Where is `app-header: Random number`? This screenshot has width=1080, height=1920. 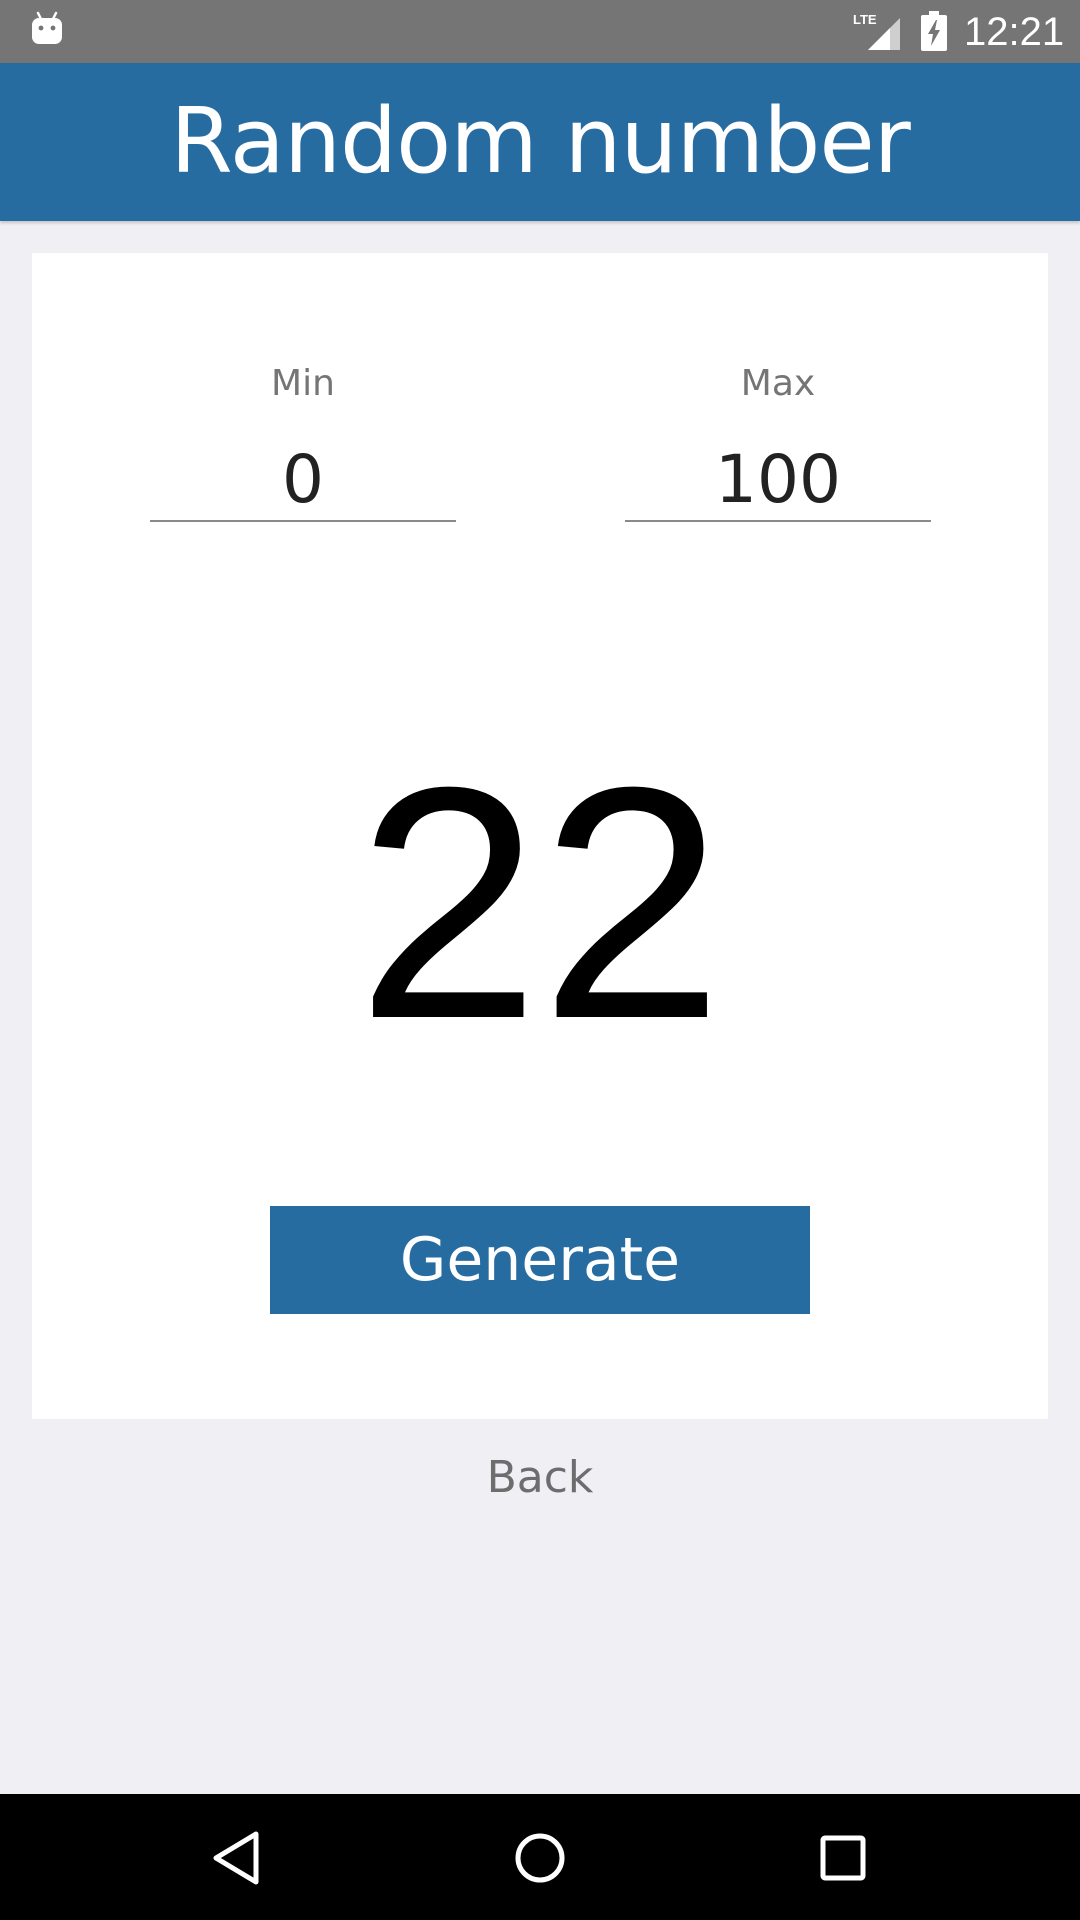 app-header: Random number is located at coordinates (540, 142).